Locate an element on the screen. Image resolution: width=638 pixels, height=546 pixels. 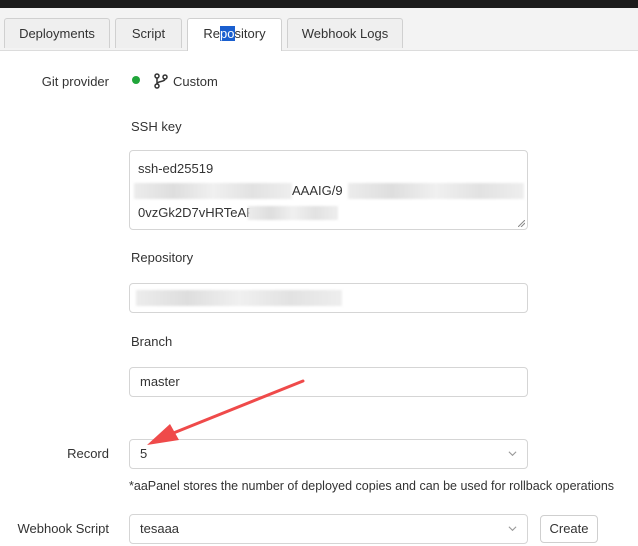
tab-label: Webhook Logs is located at coordinates (345, 33).